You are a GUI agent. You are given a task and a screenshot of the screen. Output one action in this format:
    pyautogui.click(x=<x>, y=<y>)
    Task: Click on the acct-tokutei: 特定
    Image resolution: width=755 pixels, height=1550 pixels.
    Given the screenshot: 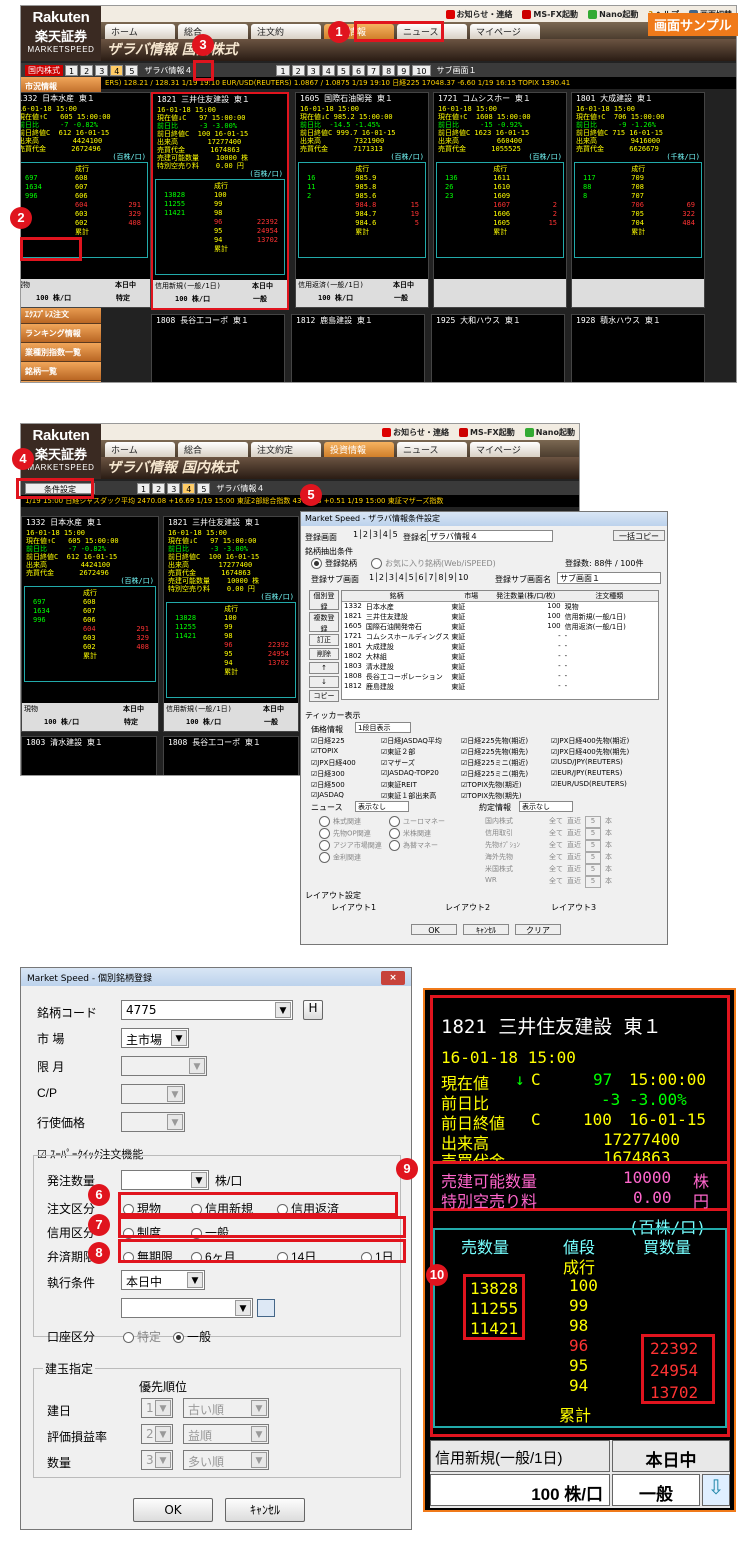 What is the action you would take?
    pyautogui.click(x=142, y=1336)
    